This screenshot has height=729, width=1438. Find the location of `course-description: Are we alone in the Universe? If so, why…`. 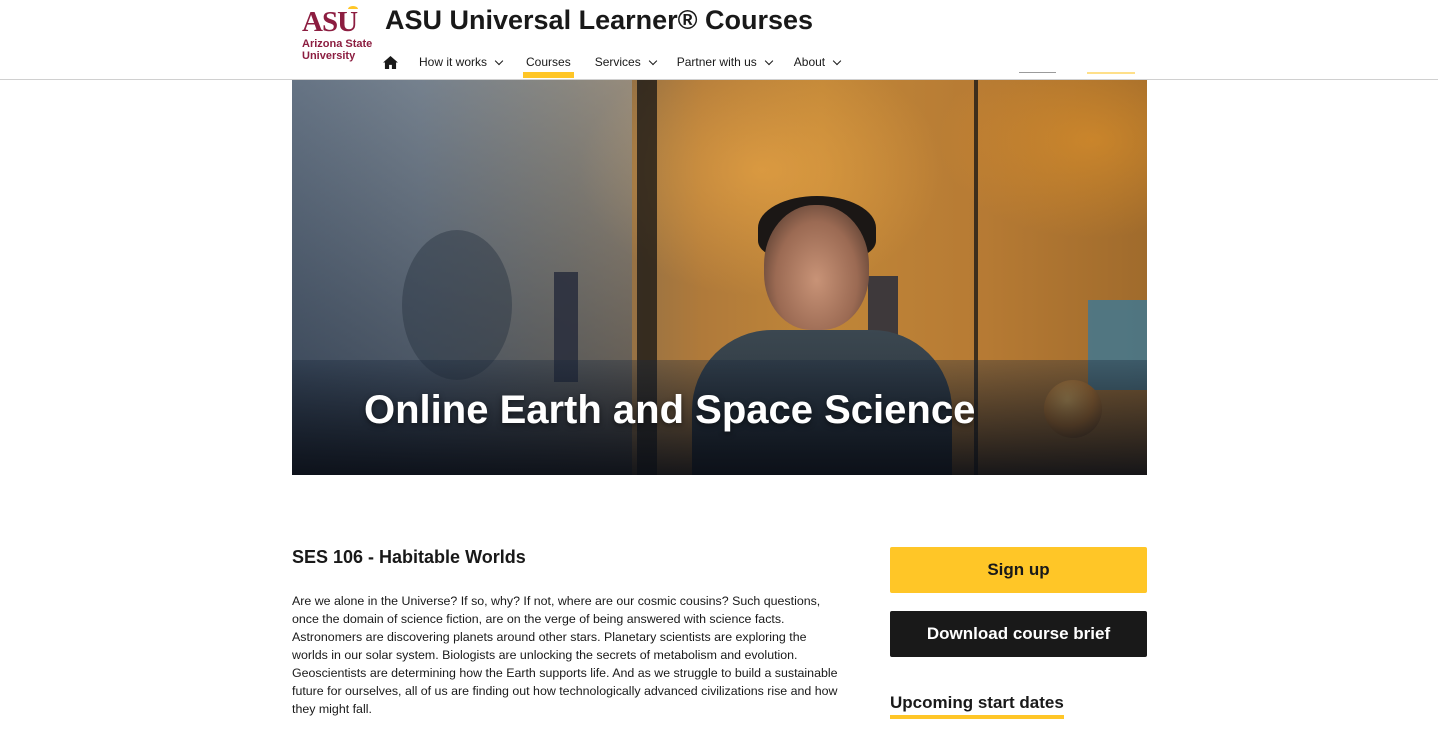

course-description: Are we alone in the Universe? If so, why… is located at coordinates (565, 655).